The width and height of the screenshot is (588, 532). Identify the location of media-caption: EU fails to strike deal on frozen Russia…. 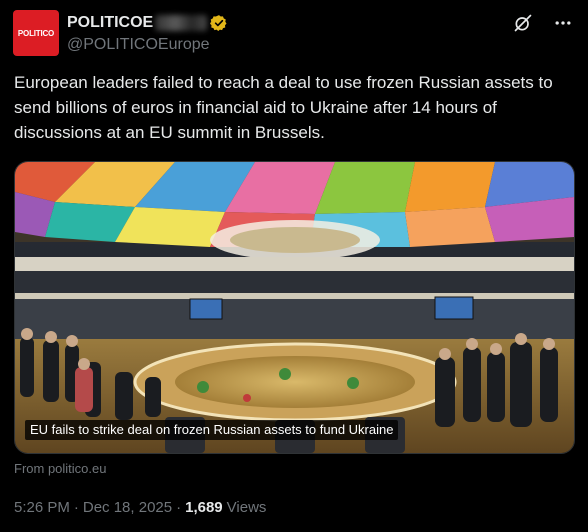
(212, 430).